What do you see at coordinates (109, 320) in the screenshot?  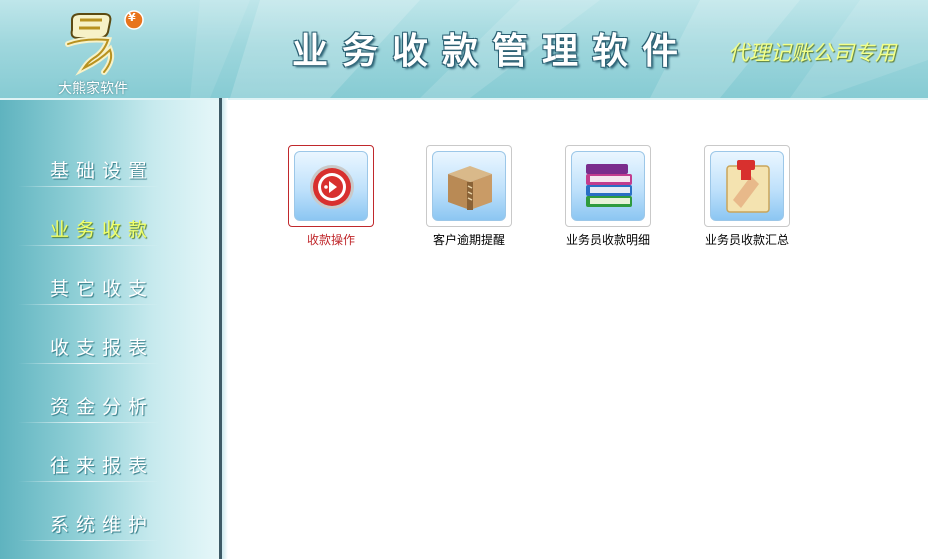 I see `sidebar-item-income-expense-report: 收支报表` at bounding box center [109, 320].